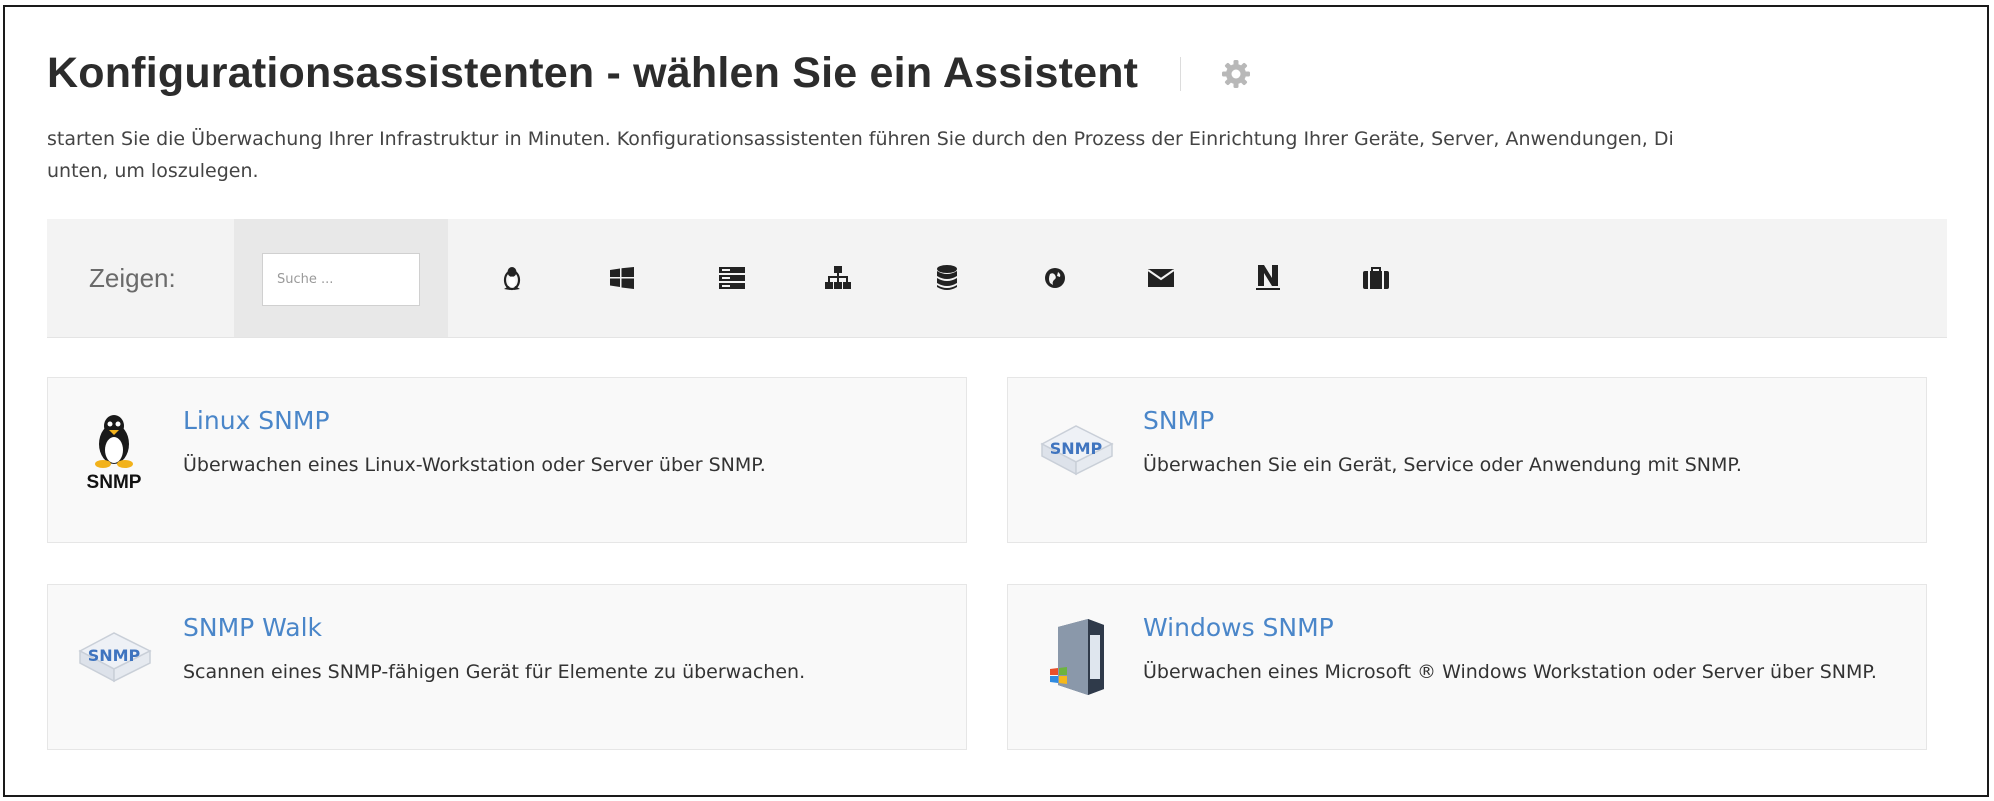 The height and width of the screenshot is (801, 1994). What do you see at coordinates (256, 420) in the screenshot?
I see `wizard-title-linux-snmp: Linux SNMP` at bounding box center [256, 420].